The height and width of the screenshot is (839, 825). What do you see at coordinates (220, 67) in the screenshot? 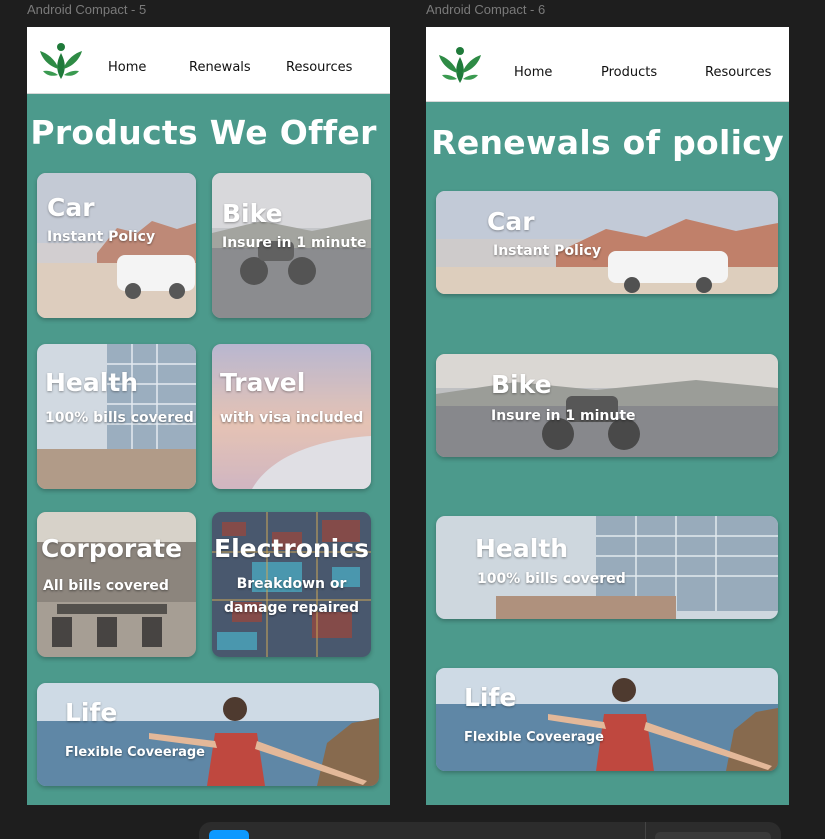
I see `nav-renewals: Renewals` at bounding box center [220, 67].